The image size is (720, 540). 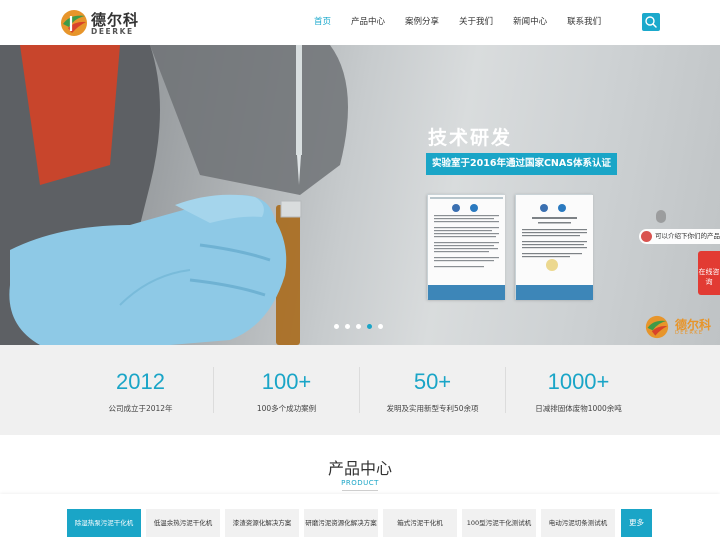 What do you see at coordinates (100, 23) in the screenshot?
I see `site-logo: 德尔科 DEERKE` at bounding box center [100, 23].